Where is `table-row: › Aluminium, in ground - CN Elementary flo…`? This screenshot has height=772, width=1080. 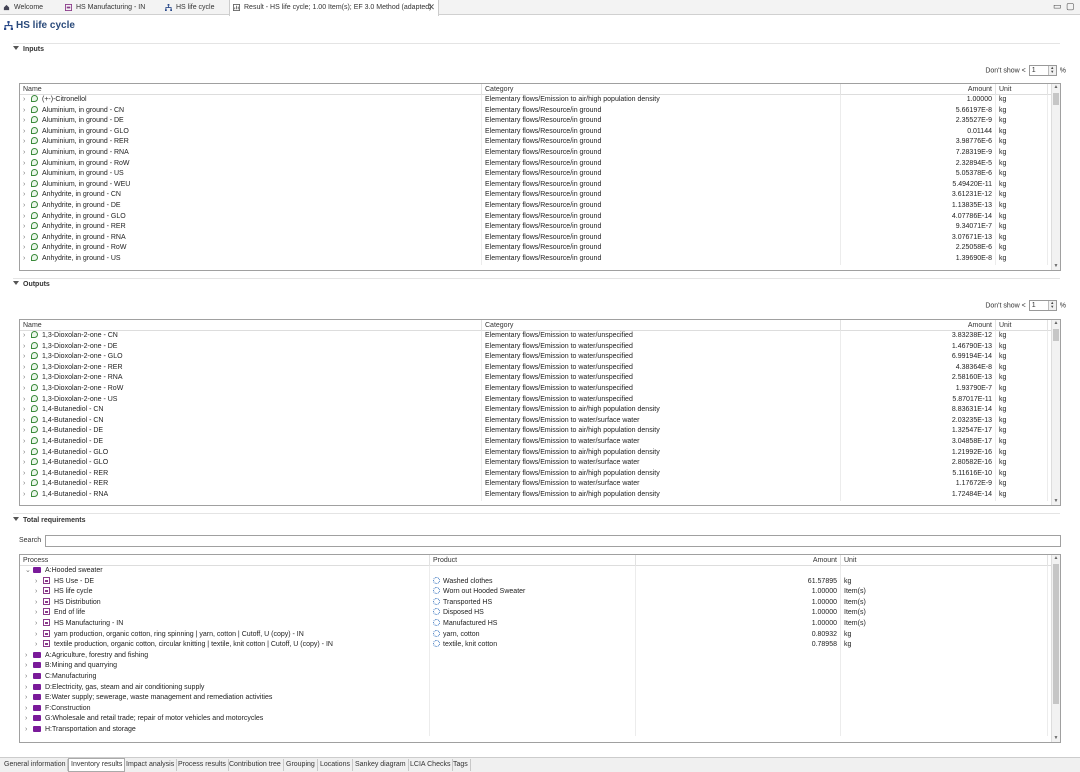 table-row: › Aluminium, in ground - CN Elementary flo… is located at coordinates (540, 111).